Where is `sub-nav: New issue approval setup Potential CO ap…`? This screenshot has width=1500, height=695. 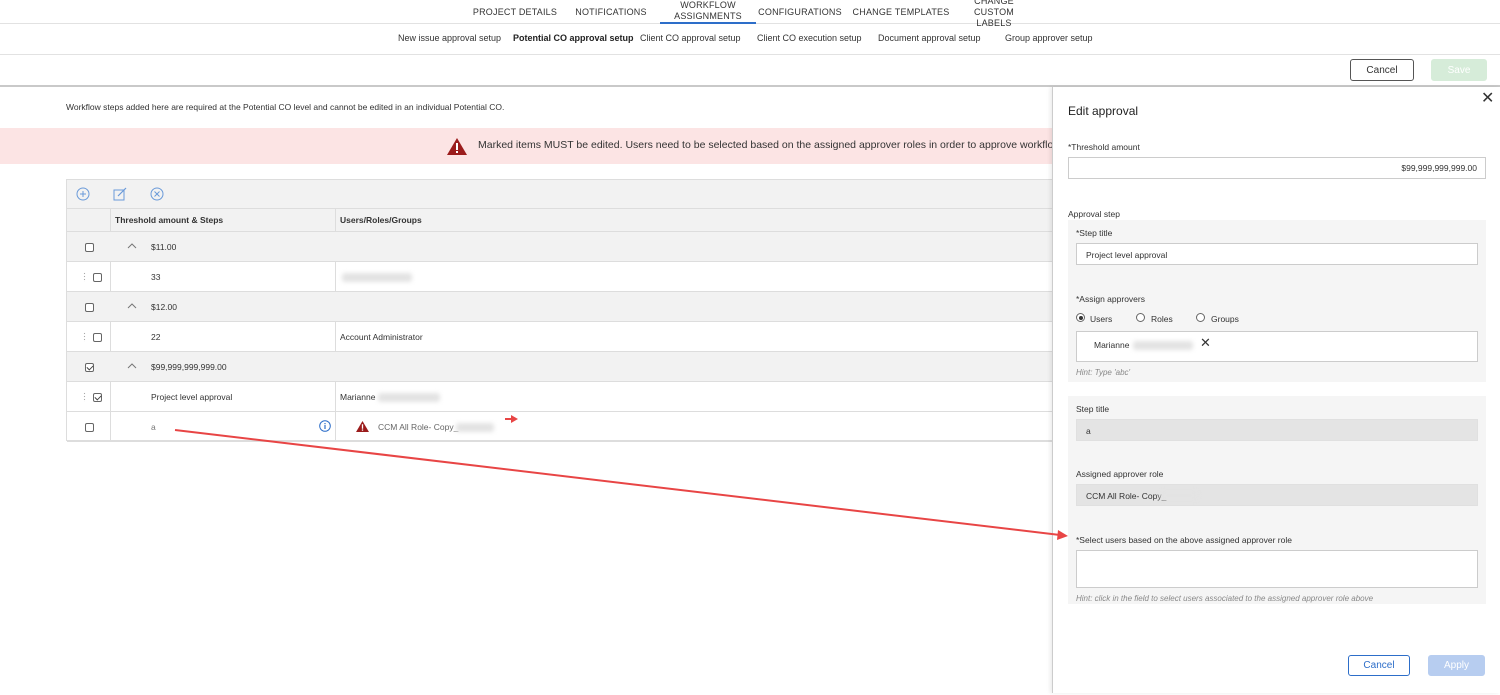 sub-nav: New issue approval setup Potential CO ap… is located at coordinates (750, 40).